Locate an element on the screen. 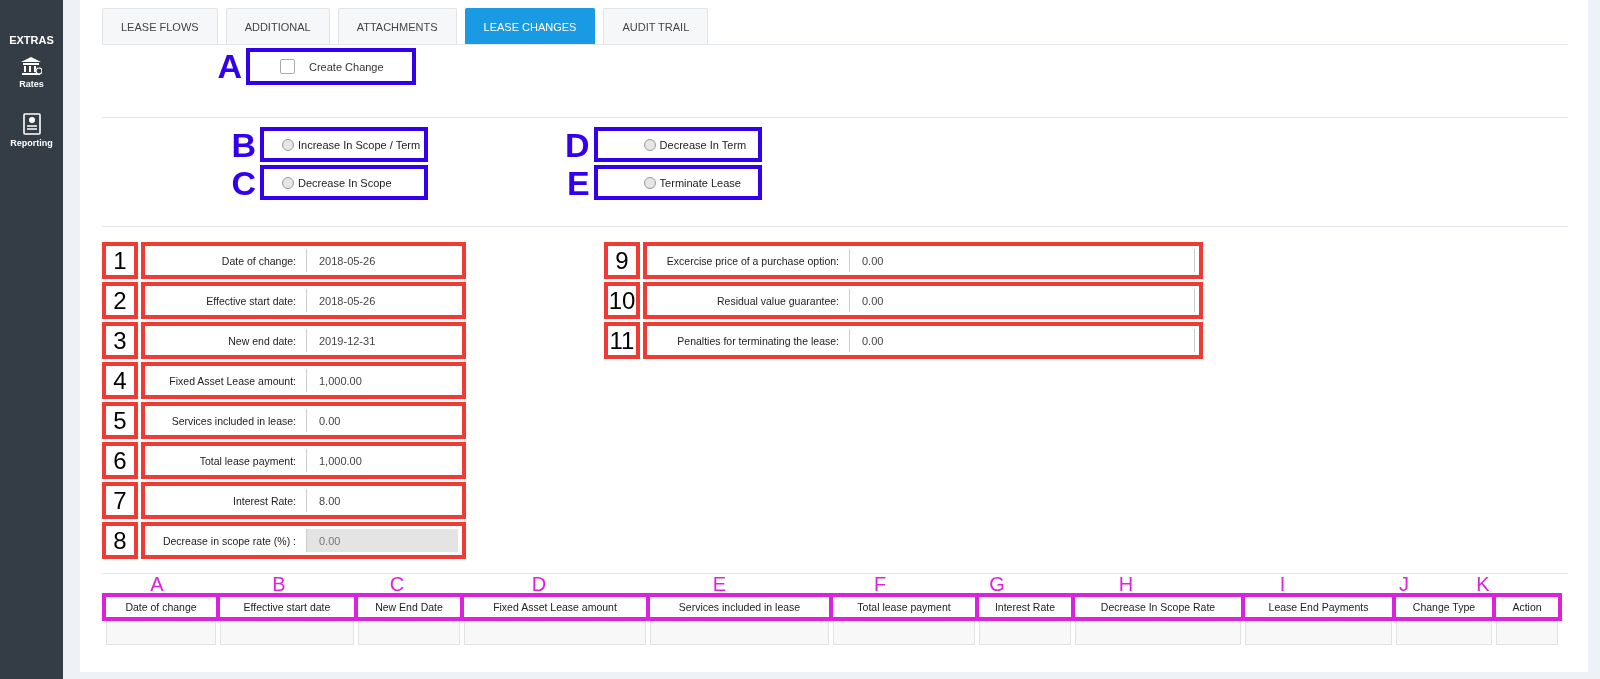  column-header: Action is located at coordinates (1527, 607).